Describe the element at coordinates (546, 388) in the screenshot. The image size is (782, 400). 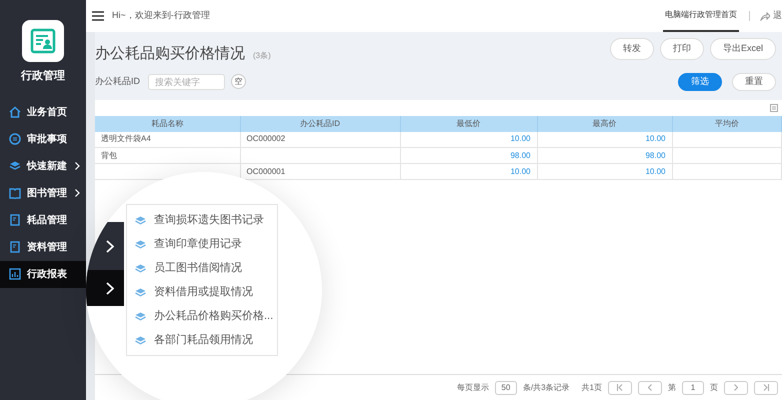
I see `record-summary: 条/共3条记录` at that location.